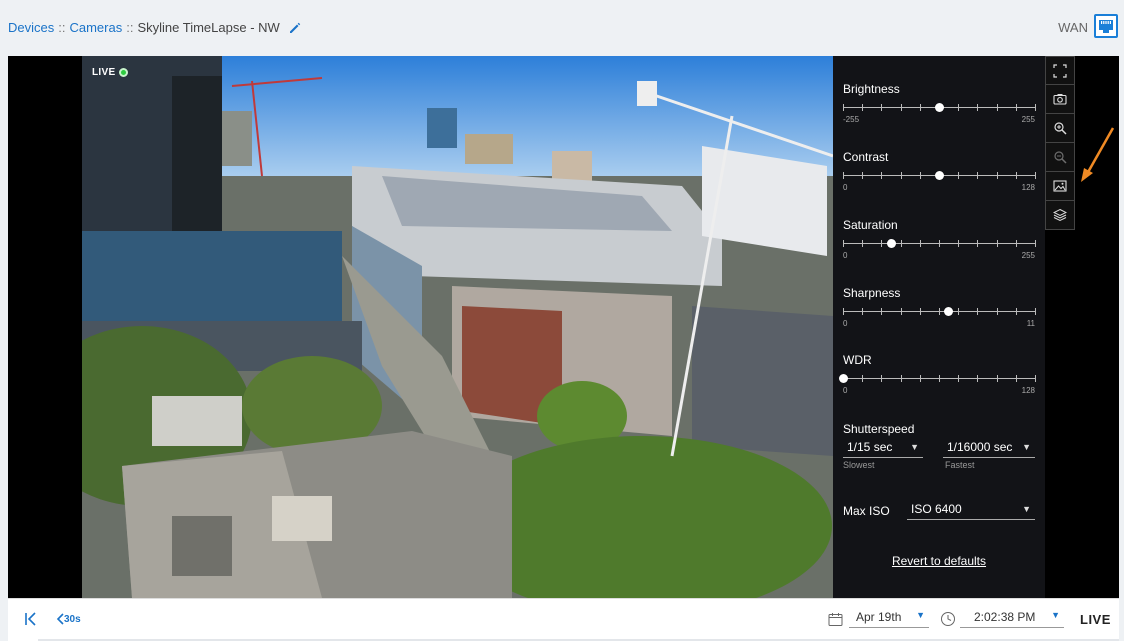 The image size is (1124, 641). I want to click on slider-max-label: 11, so click(1030, 323).